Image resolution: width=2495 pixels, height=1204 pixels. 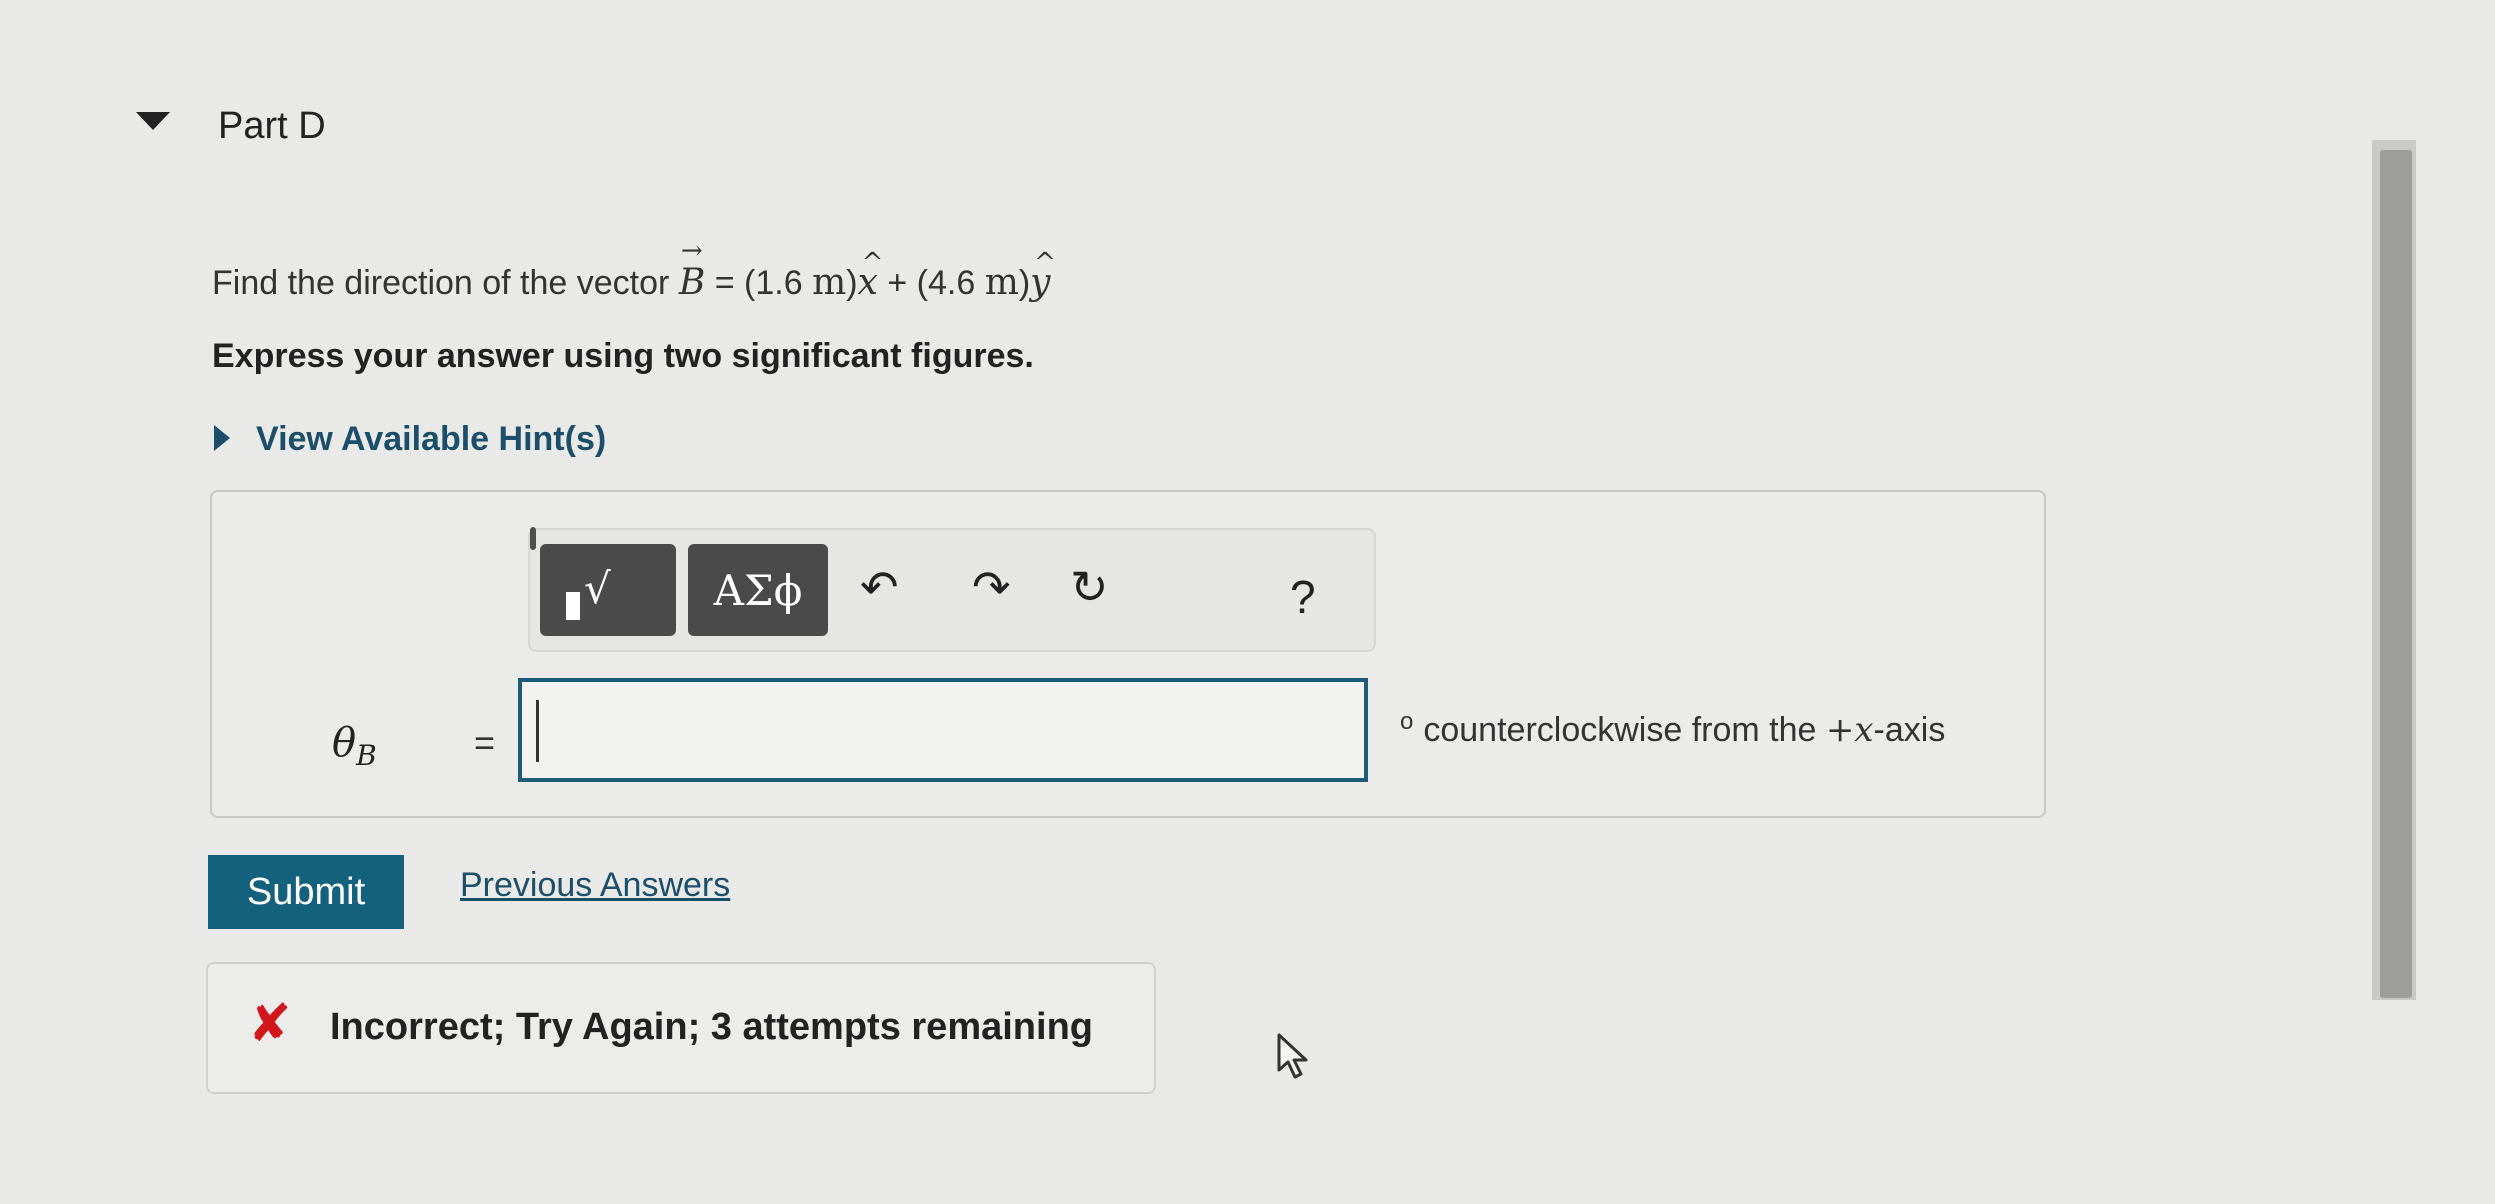 What do you see at coordinates (485, 742) in the screenshot?
I see `equals-sign: =` at bounding box center [485, 742].